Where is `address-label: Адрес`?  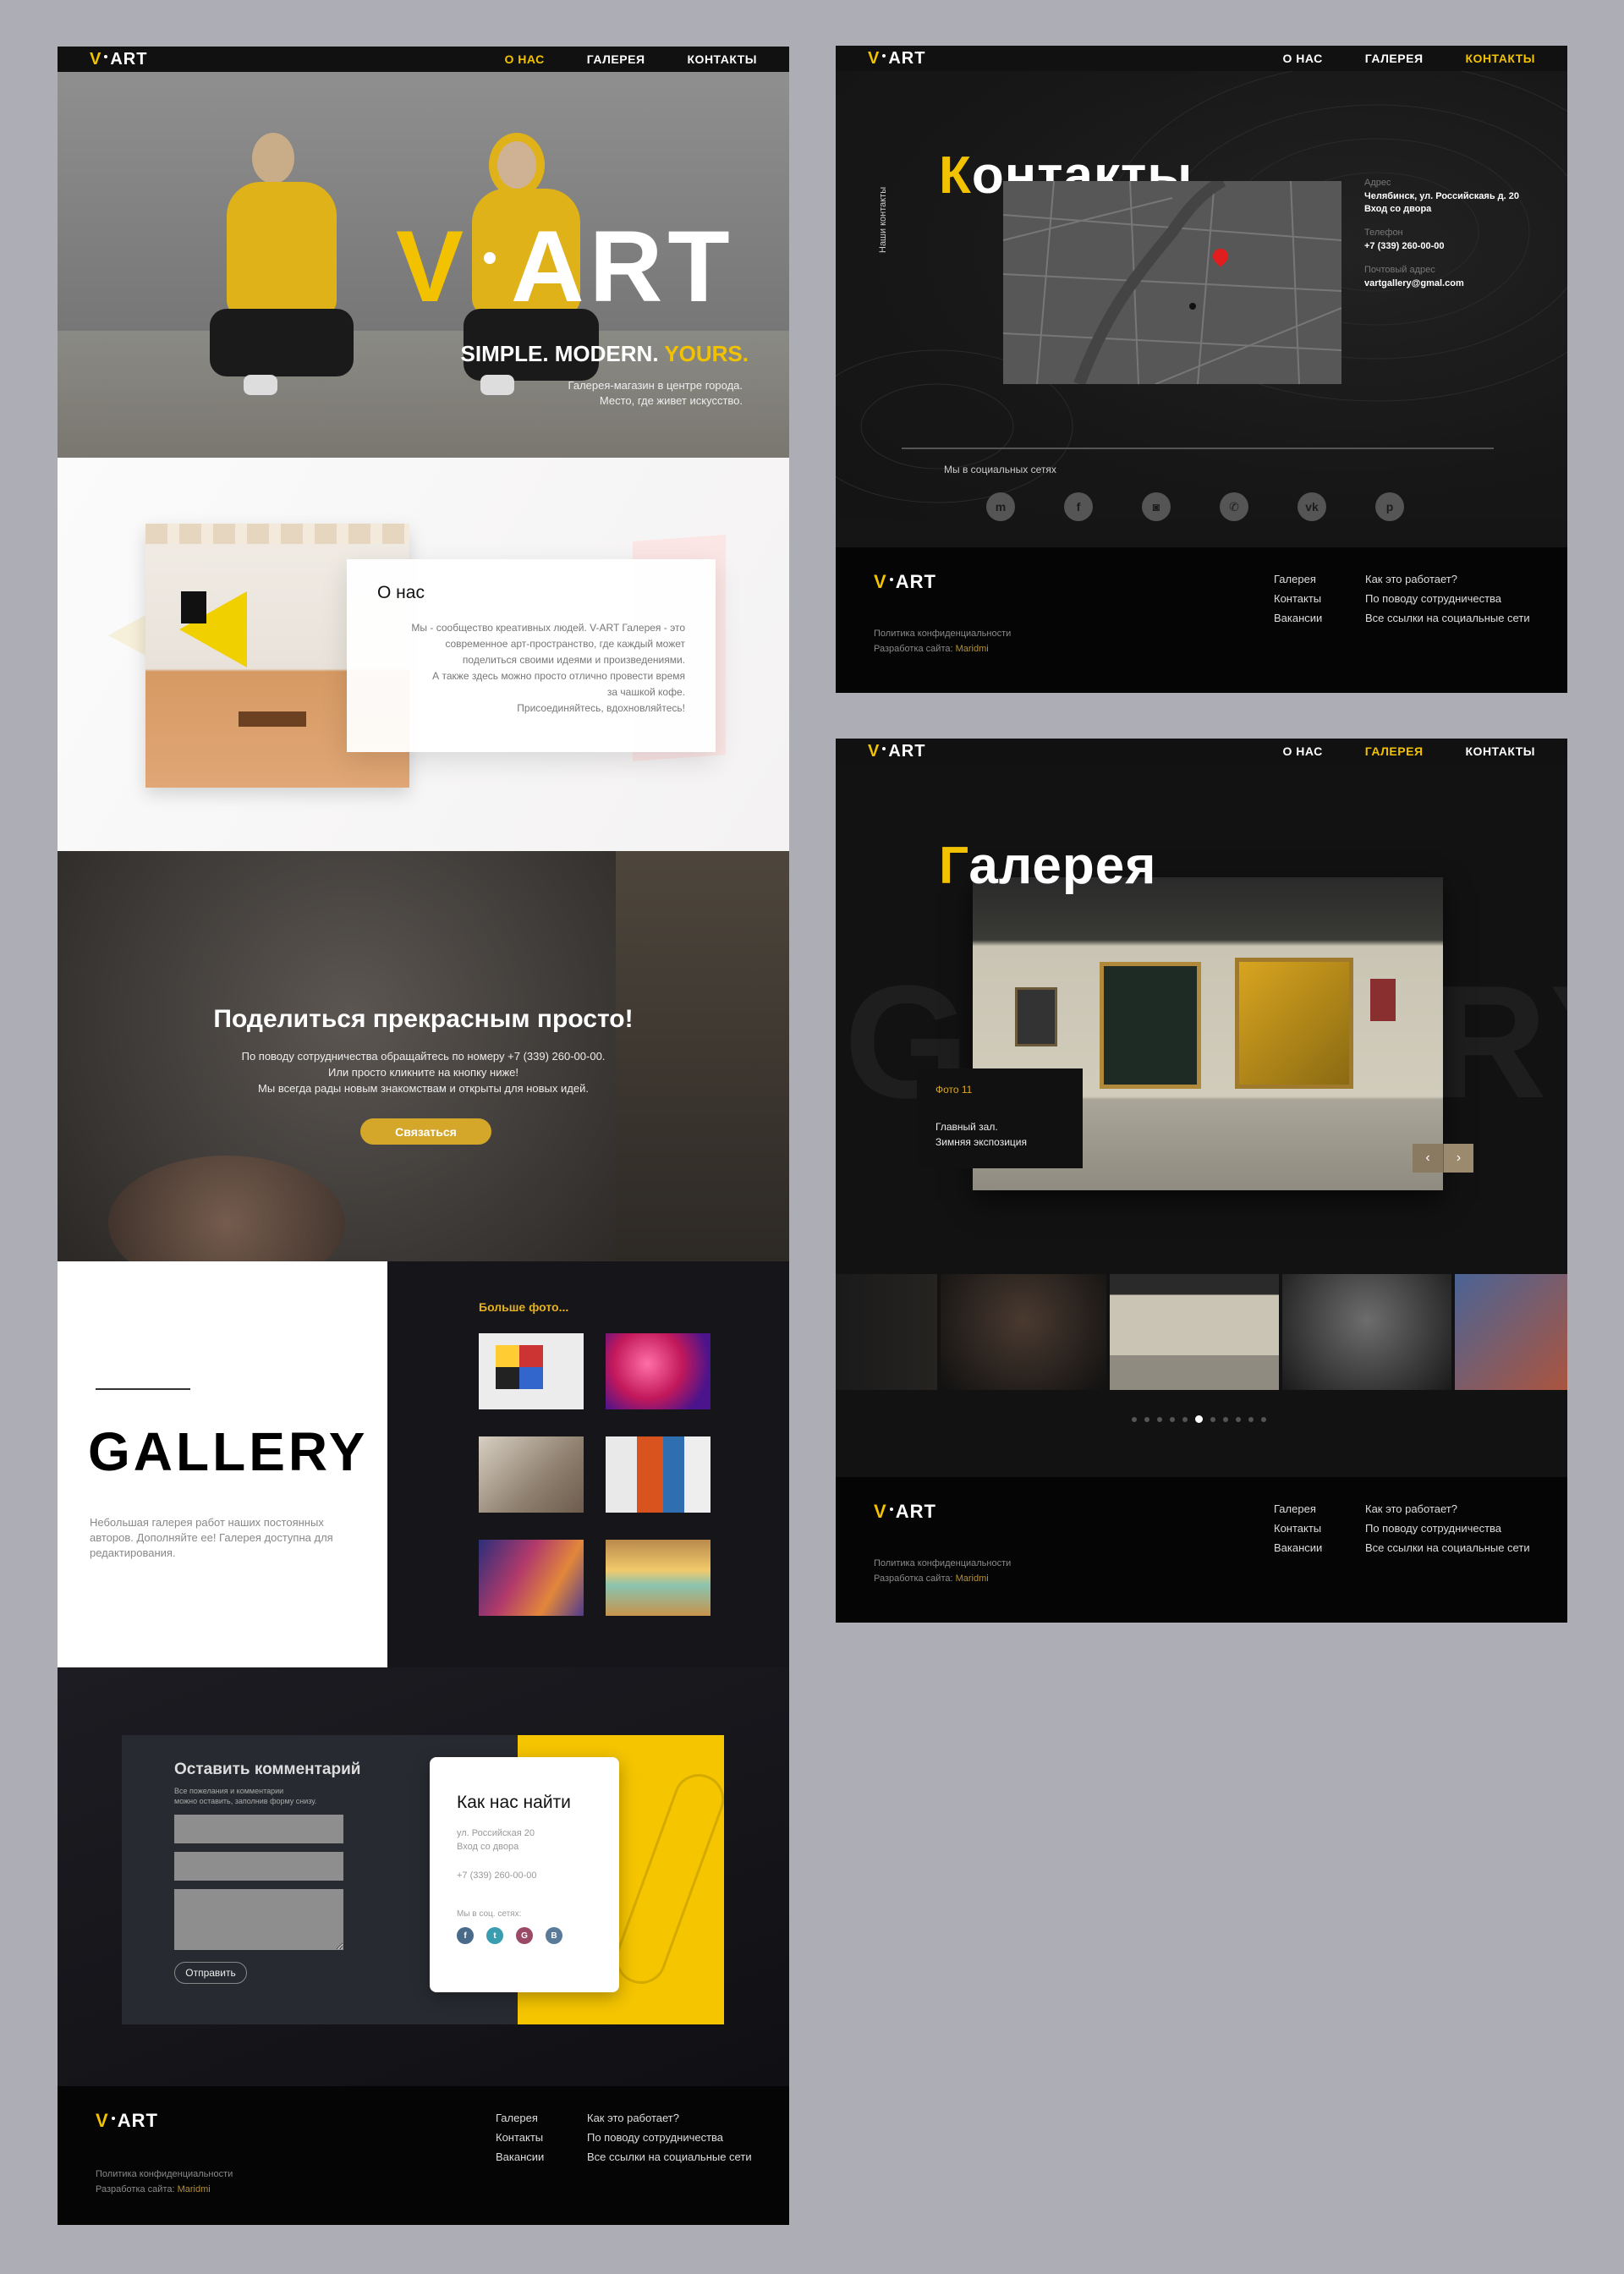 address-label: Адрес is located at coordinates (1377, 183).